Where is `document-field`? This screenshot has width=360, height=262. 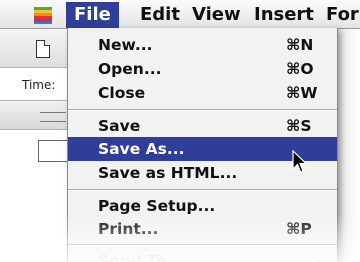 document-field is located at coordinates (53, 151).